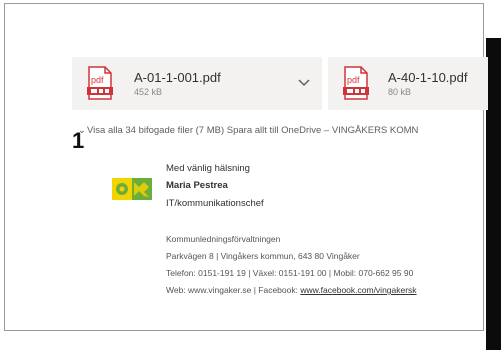 This screenshot has height=350, width=501. I want to click on right-edge-top, so click(493, 20).